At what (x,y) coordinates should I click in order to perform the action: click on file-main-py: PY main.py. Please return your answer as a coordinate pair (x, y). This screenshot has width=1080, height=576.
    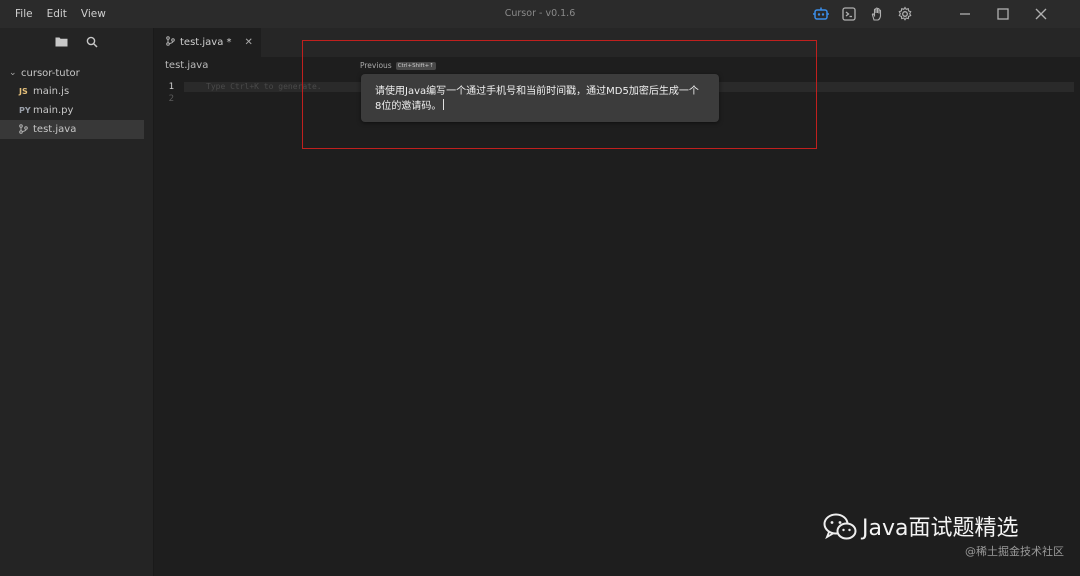
    Looking at the image, I should click on (76, 110).